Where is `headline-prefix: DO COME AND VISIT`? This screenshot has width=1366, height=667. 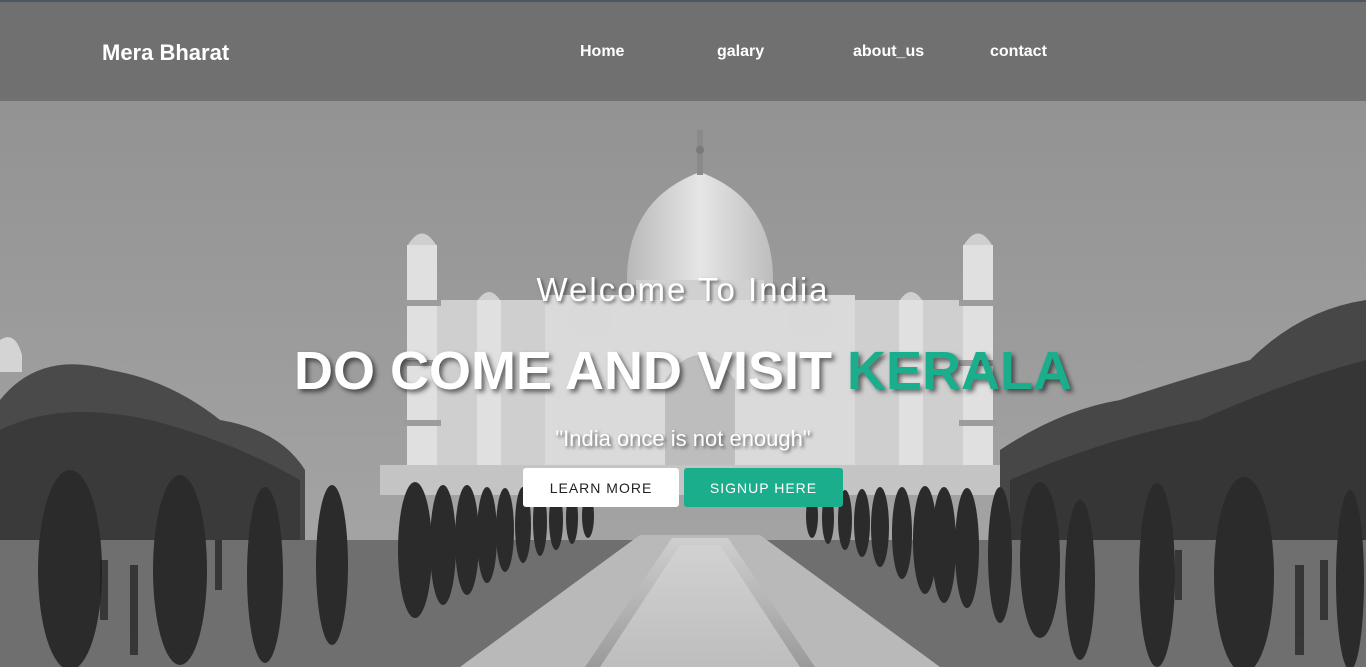 headline-prefix: DO COME AND VISIT is located at coordinates (570, 371).